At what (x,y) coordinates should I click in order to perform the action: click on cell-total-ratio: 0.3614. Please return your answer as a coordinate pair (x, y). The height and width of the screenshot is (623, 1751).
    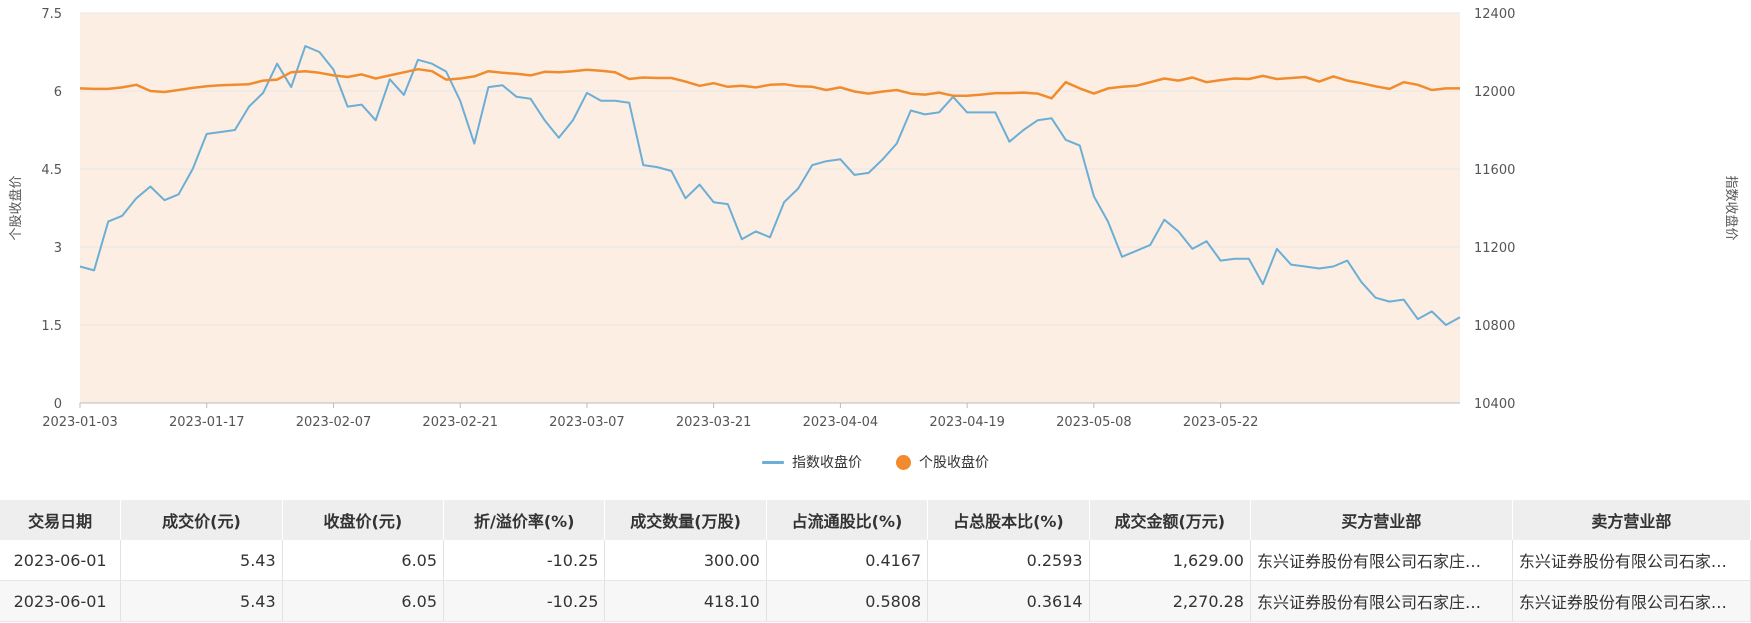
    Looking at the image, I should click on (1008, 601).